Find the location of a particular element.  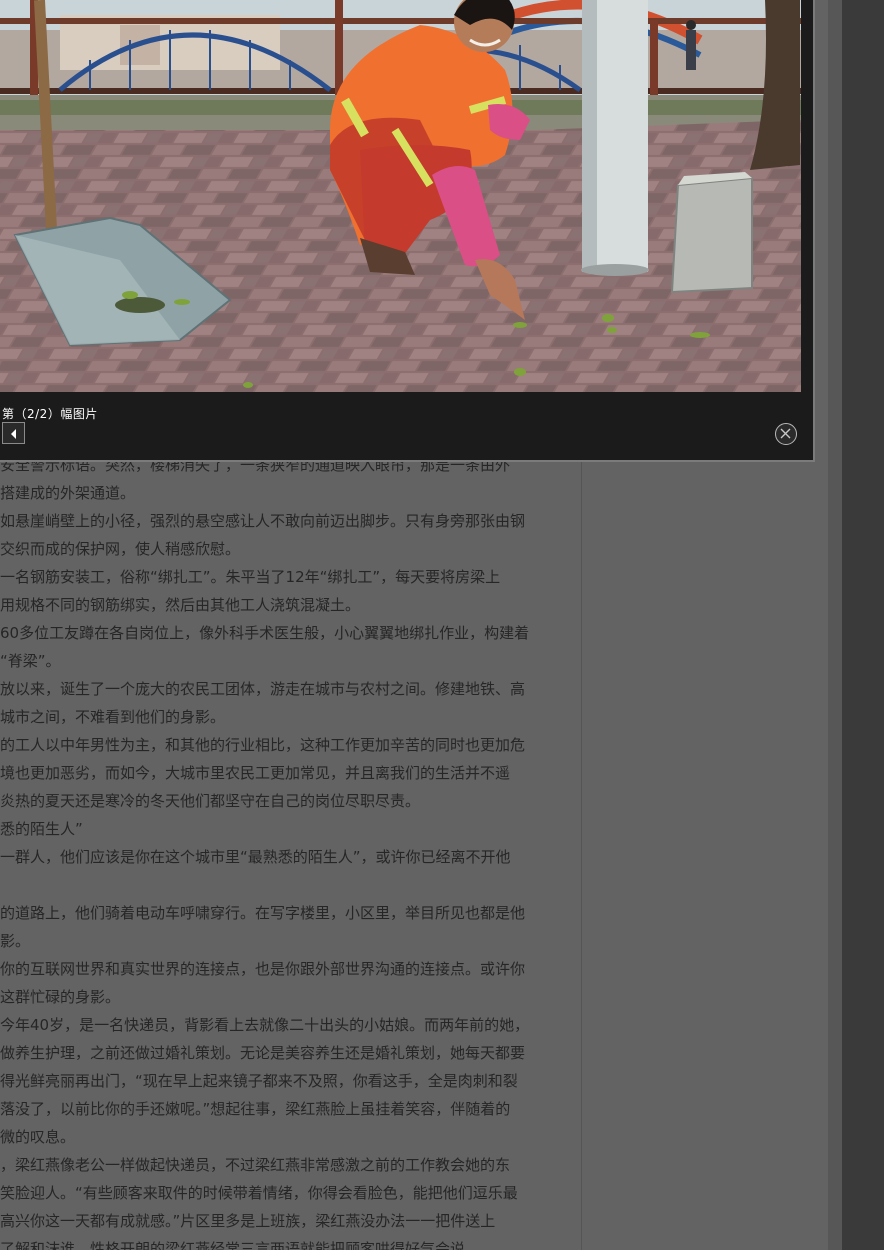

scrollbar-track is located at coordinates (863, 625).